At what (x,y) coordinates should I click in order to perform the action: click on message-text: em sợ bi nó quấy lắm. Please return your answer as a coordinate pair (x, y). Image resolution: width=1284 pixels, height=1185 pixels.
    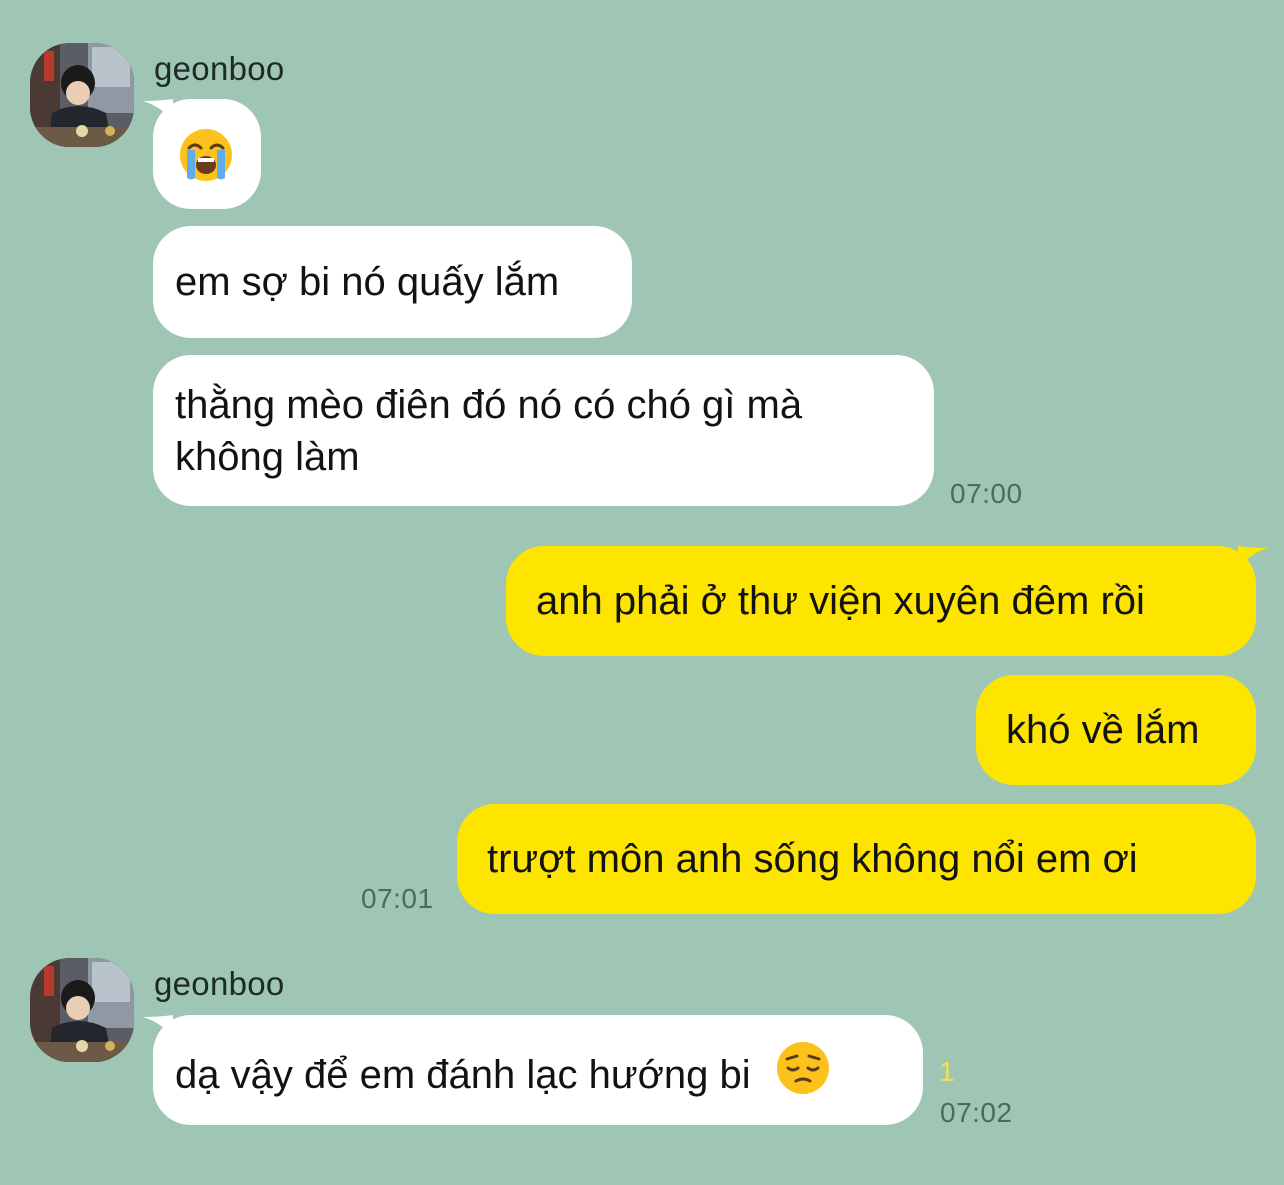
    Looking at the image, I should click on (367, 282).